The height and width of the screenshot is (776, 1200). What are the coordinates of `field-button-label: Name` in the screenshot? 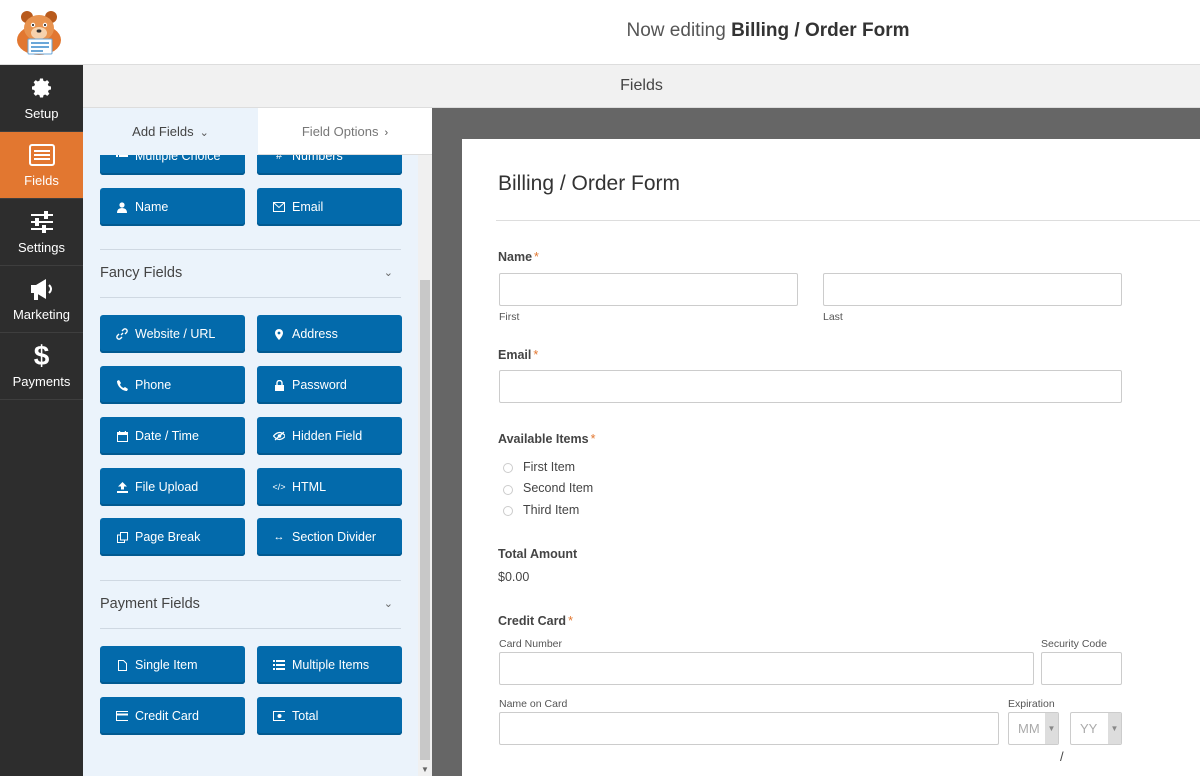 It's located at (152, 207).